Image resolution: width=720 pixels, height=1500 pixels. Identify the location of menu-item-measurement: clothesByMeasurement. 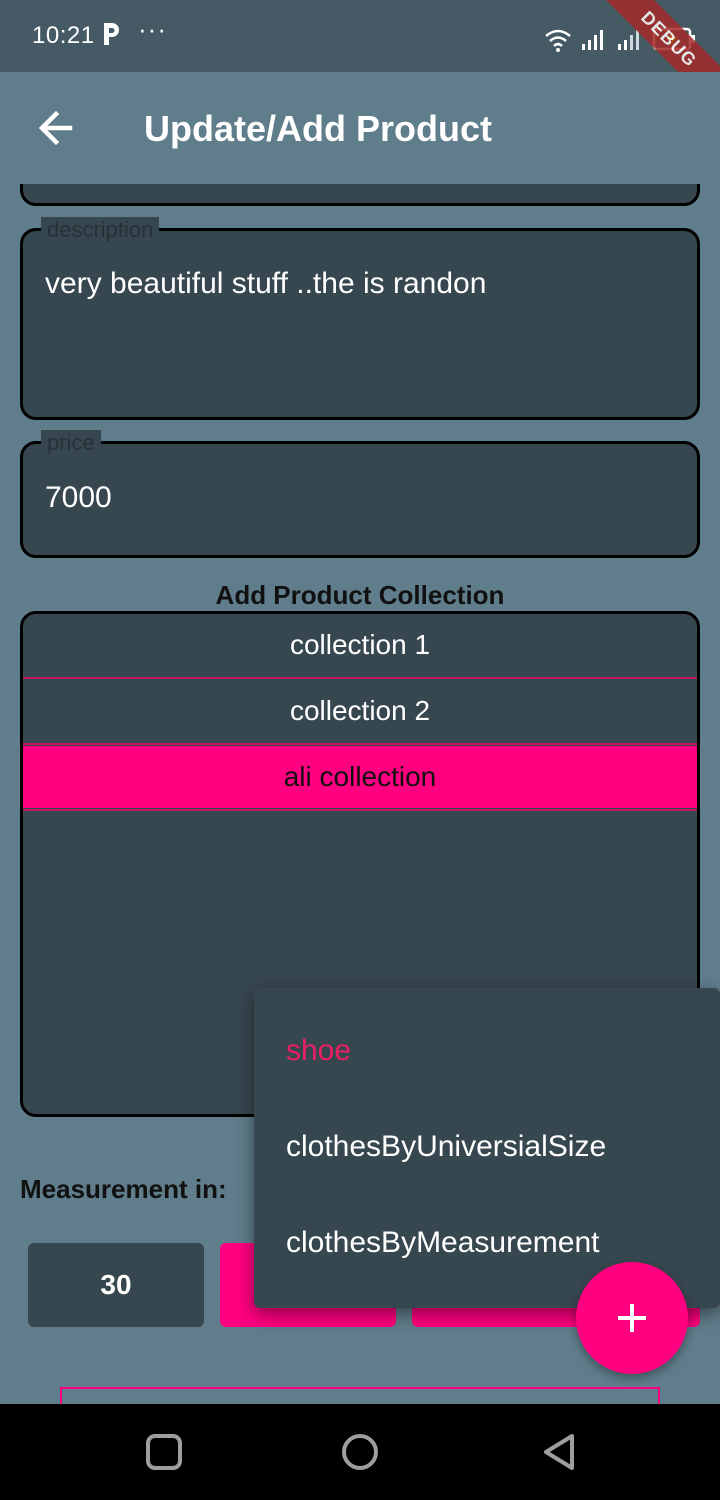
(442, 1243).